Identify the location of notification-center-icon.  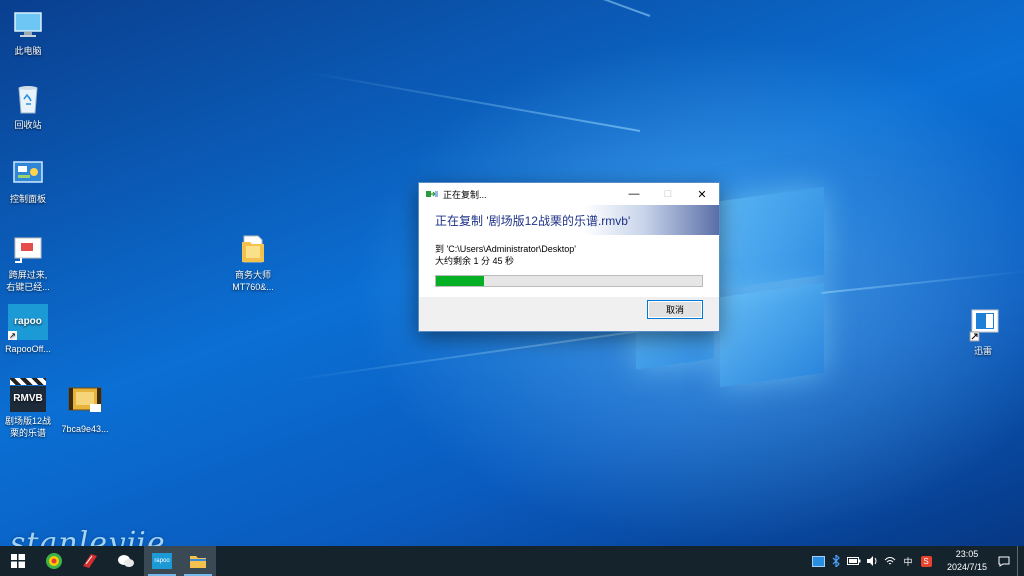
(1004, 561).